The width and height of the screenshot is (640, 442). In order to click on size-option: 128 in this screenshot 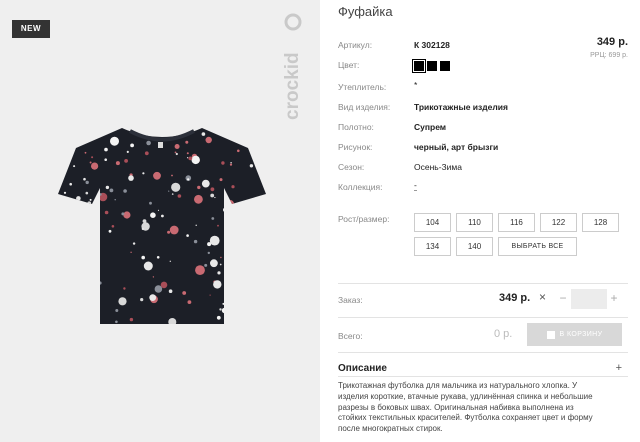, I will do `click(600, 222)`.